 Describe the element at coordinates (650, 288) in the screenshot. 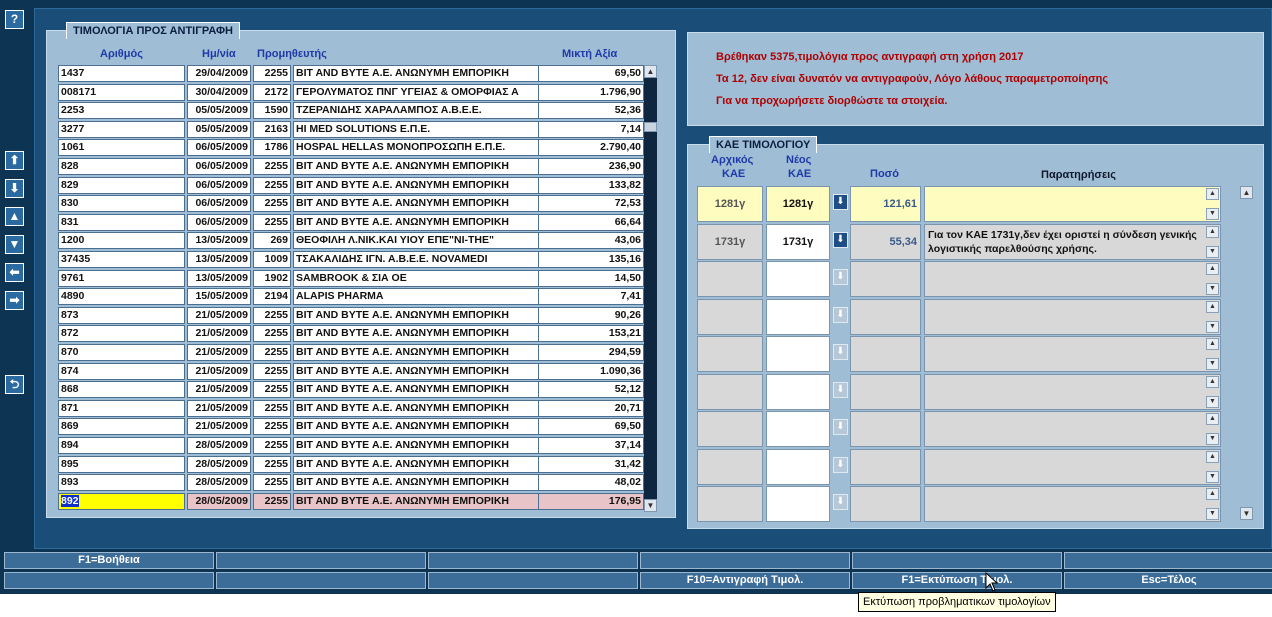

I see `invoices-scrollbar: ▲ ▼` at that location.